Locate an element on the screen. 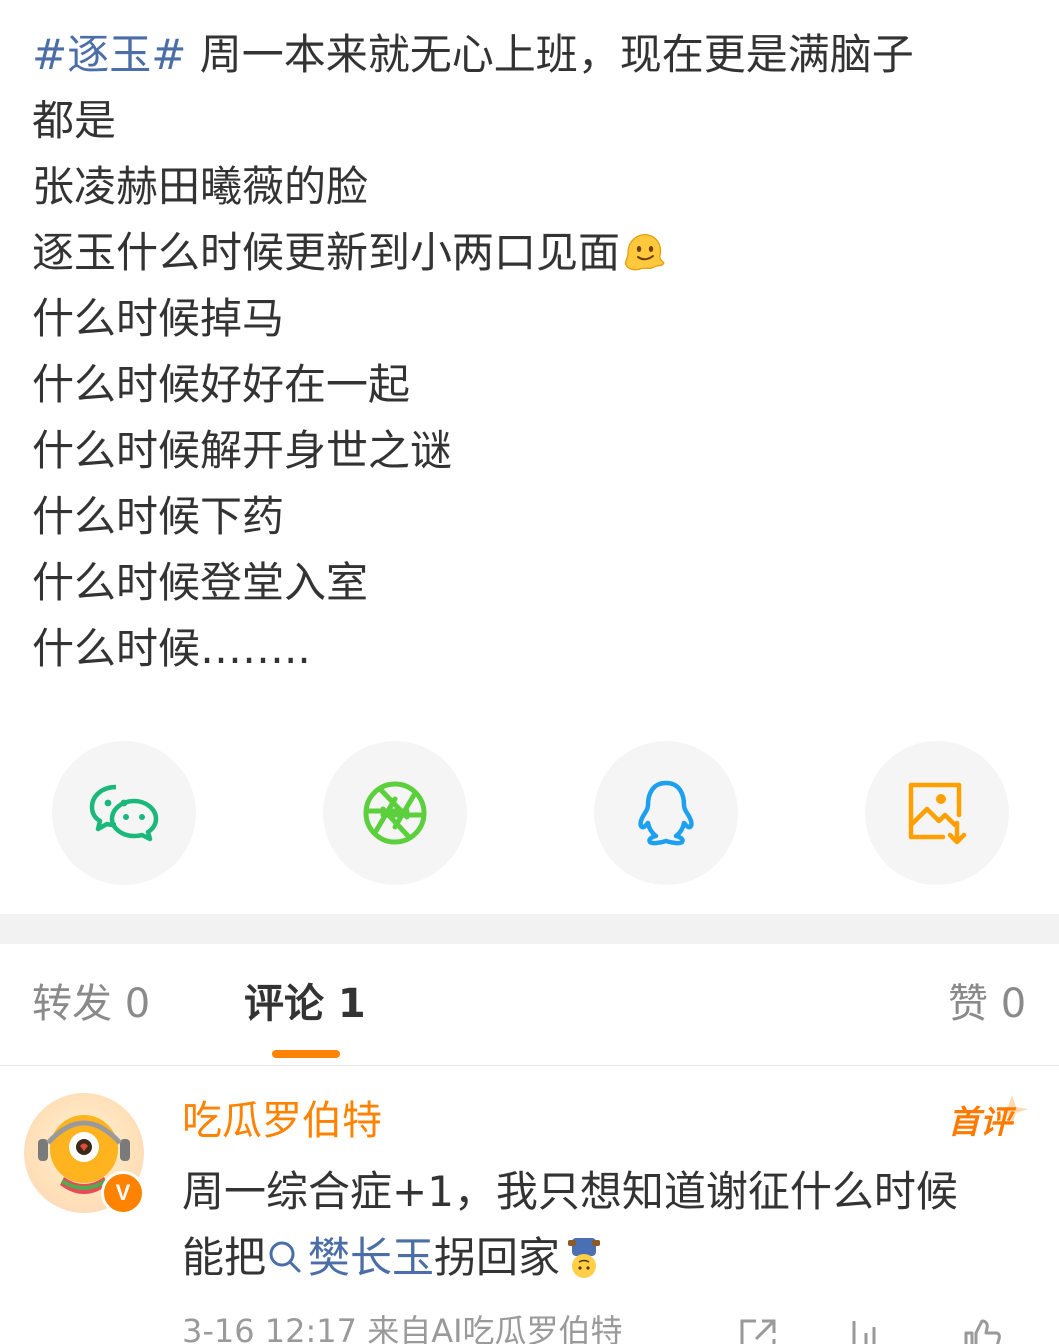 The width and height of the screenshot is (1059, 1344). tab-likes: 赞 0 is located at coordinates (987, 1004).